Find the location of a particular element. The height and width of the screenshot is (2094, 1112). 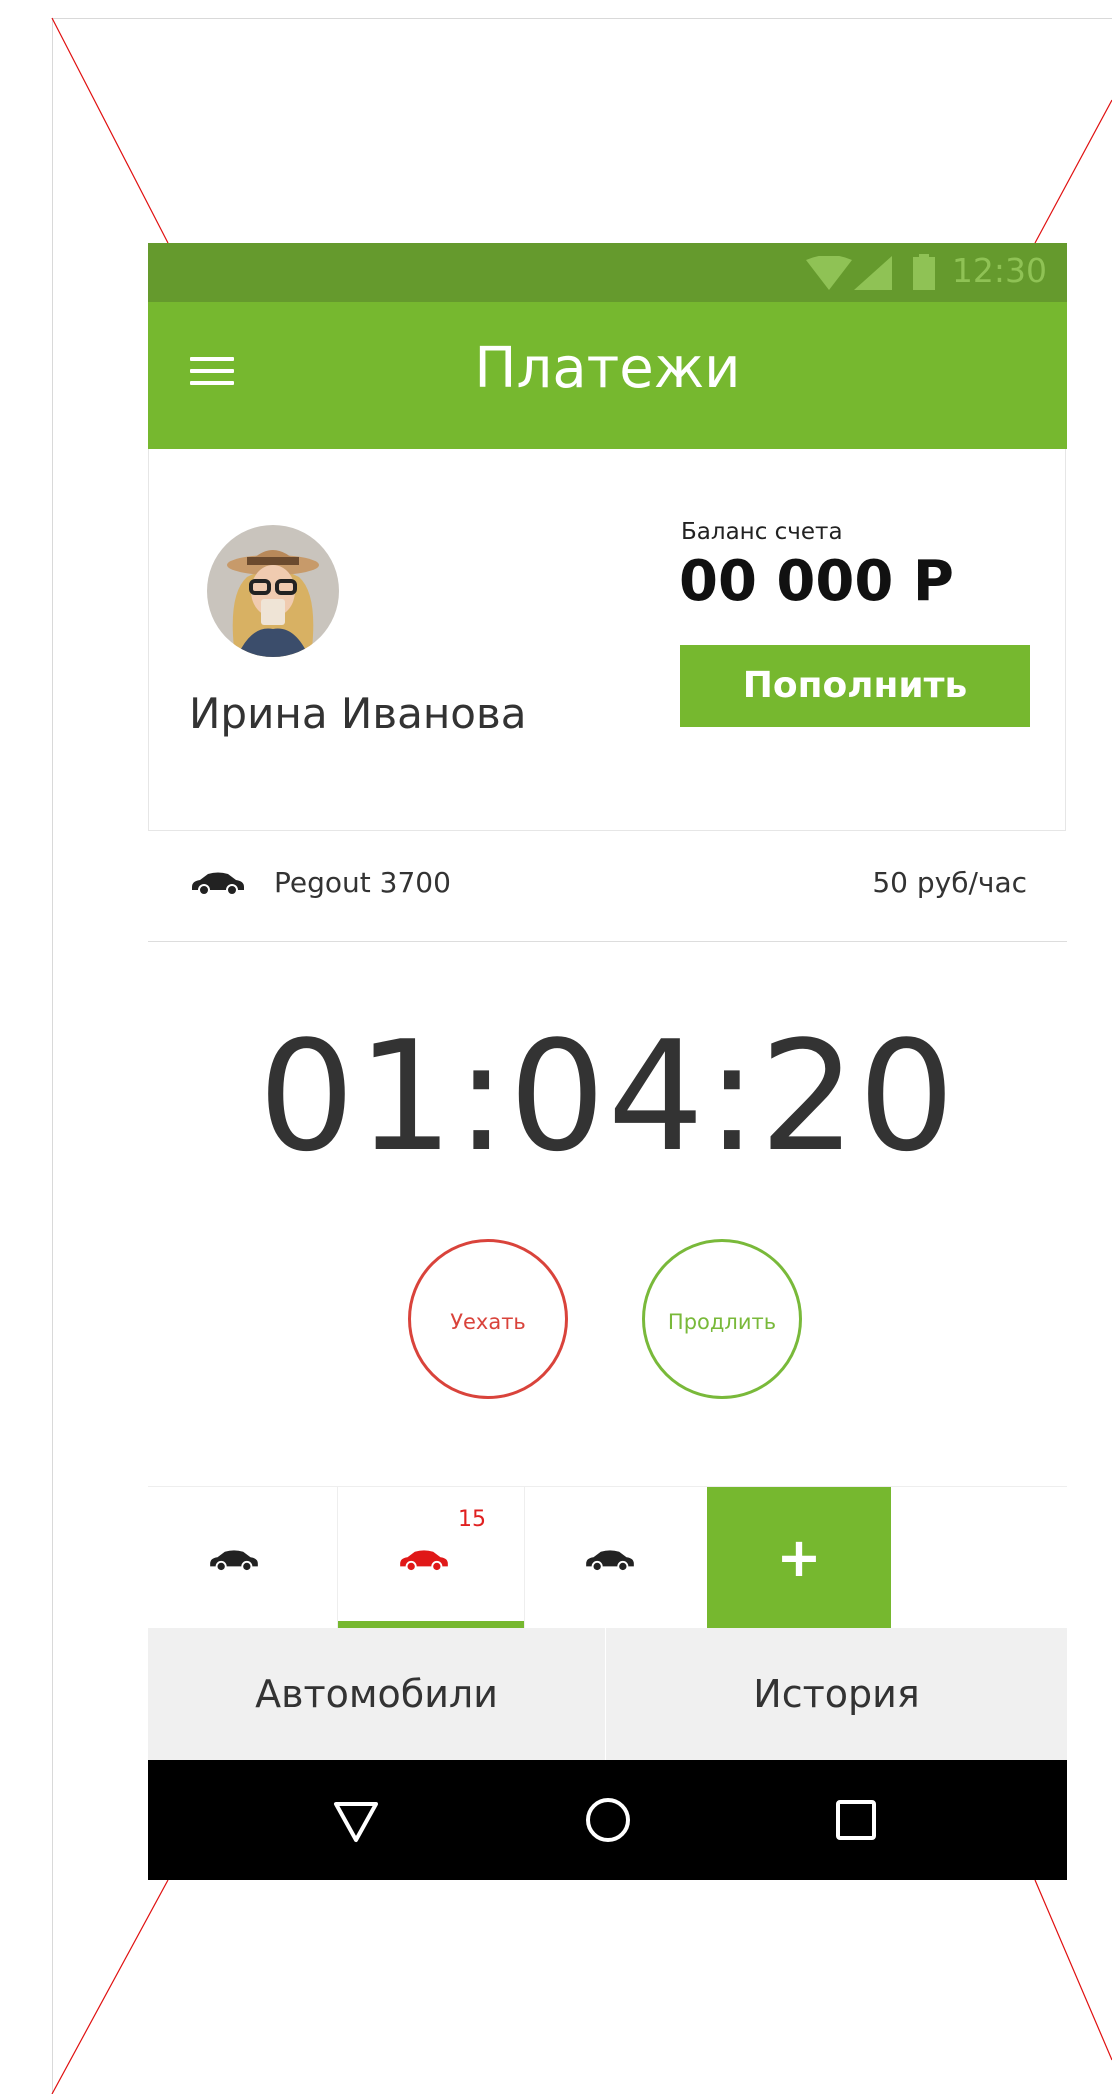

app-bar: Платежи is located at coordinates (607, 375).